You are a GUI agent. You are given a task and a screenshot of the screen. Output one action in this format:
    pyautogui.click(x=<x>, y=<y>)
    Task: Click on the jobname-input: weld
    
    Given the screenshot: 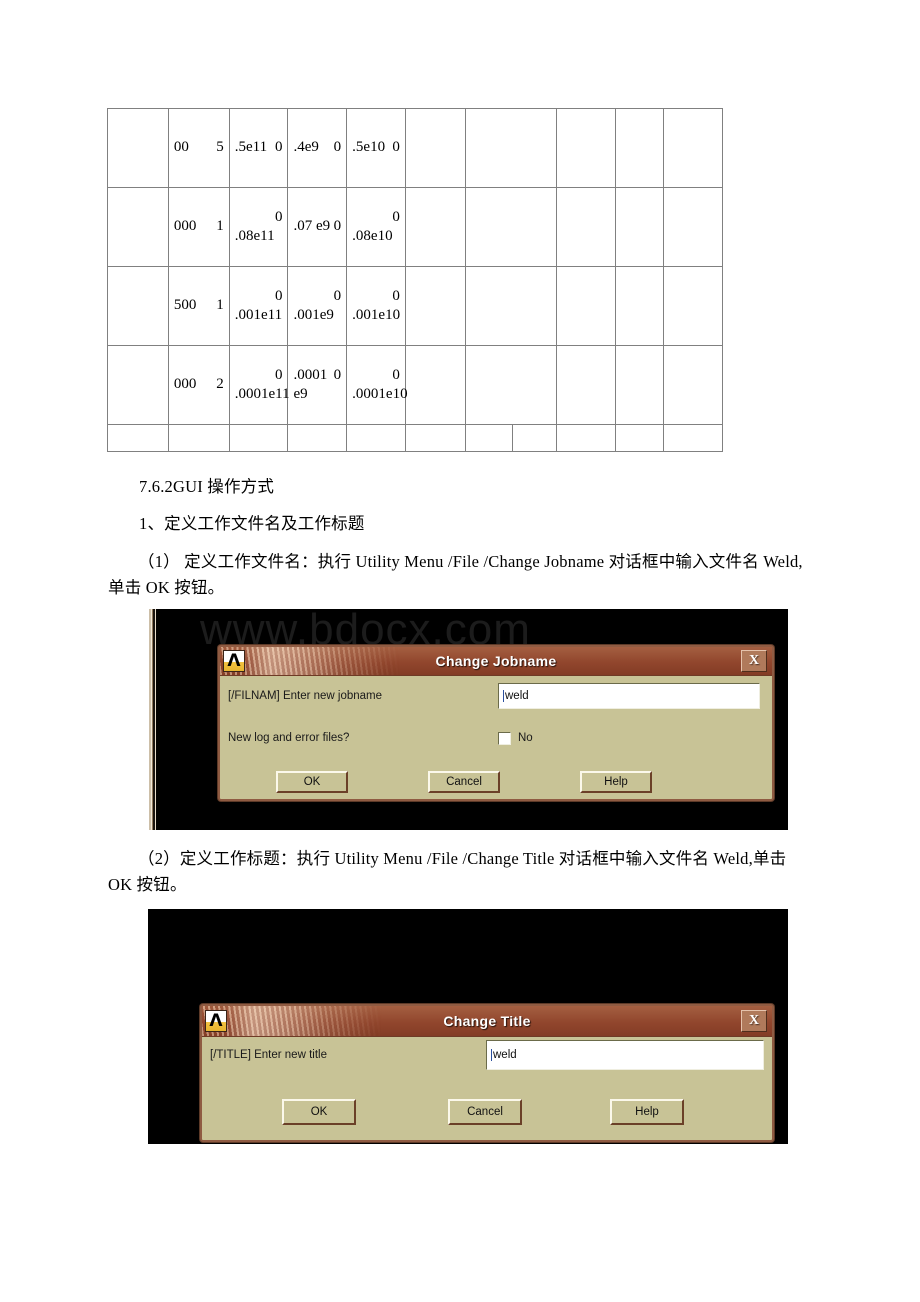 What is the action you would take?
    pyautogui.click(x=629, y=696)
    